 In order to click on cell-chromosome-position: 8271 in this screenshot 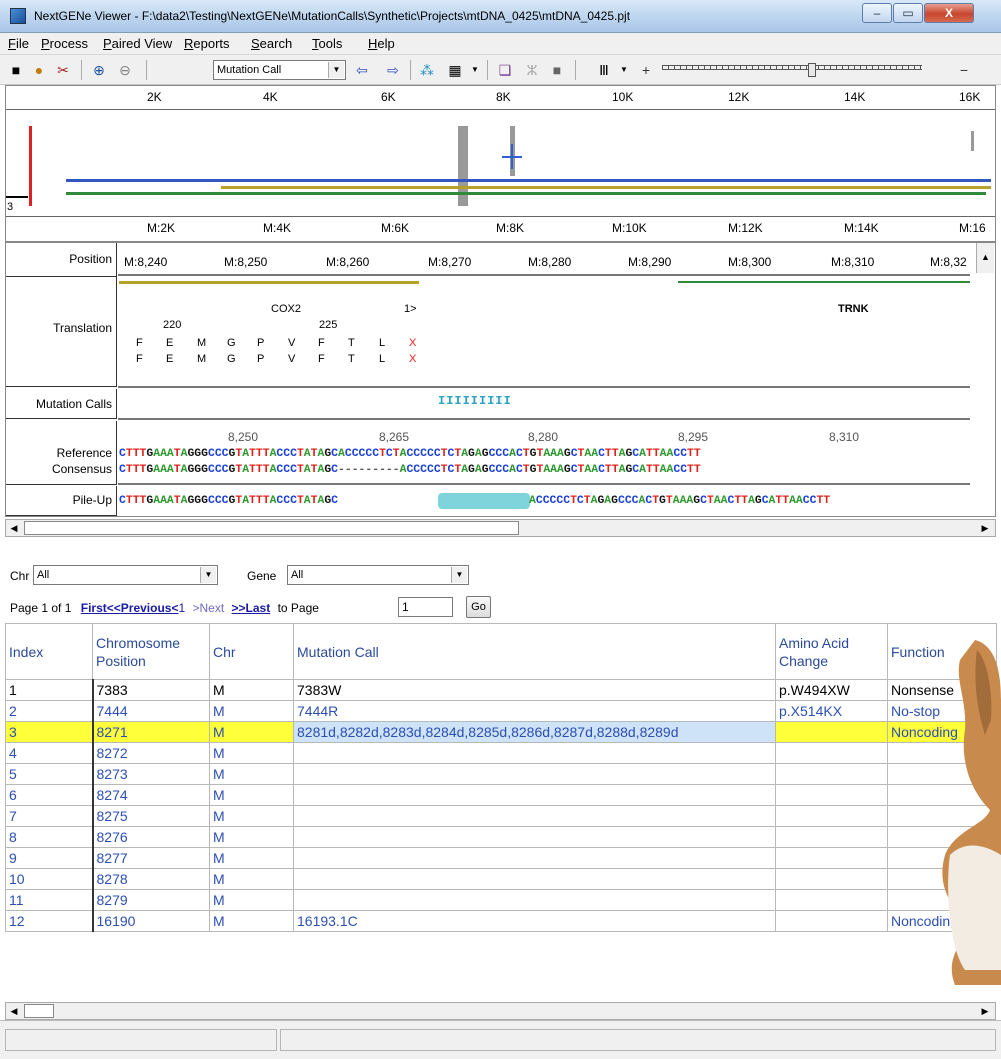, I will do `click(151, 732)`.